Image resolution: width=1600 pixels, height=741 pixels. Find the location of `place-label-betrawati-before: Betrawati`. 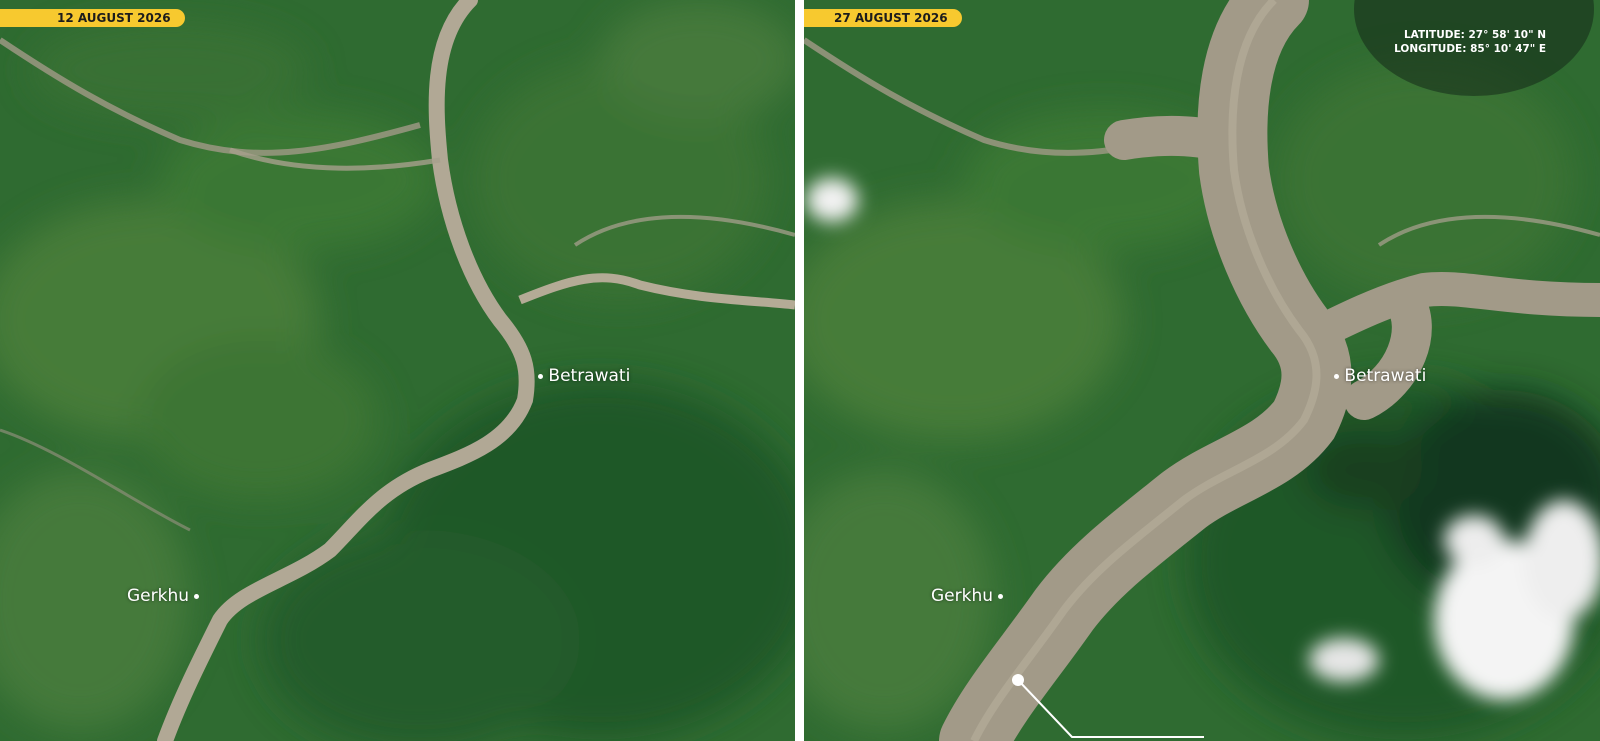

place-label-betrawati-before: Betrawati is located at coordinates (584, 376).